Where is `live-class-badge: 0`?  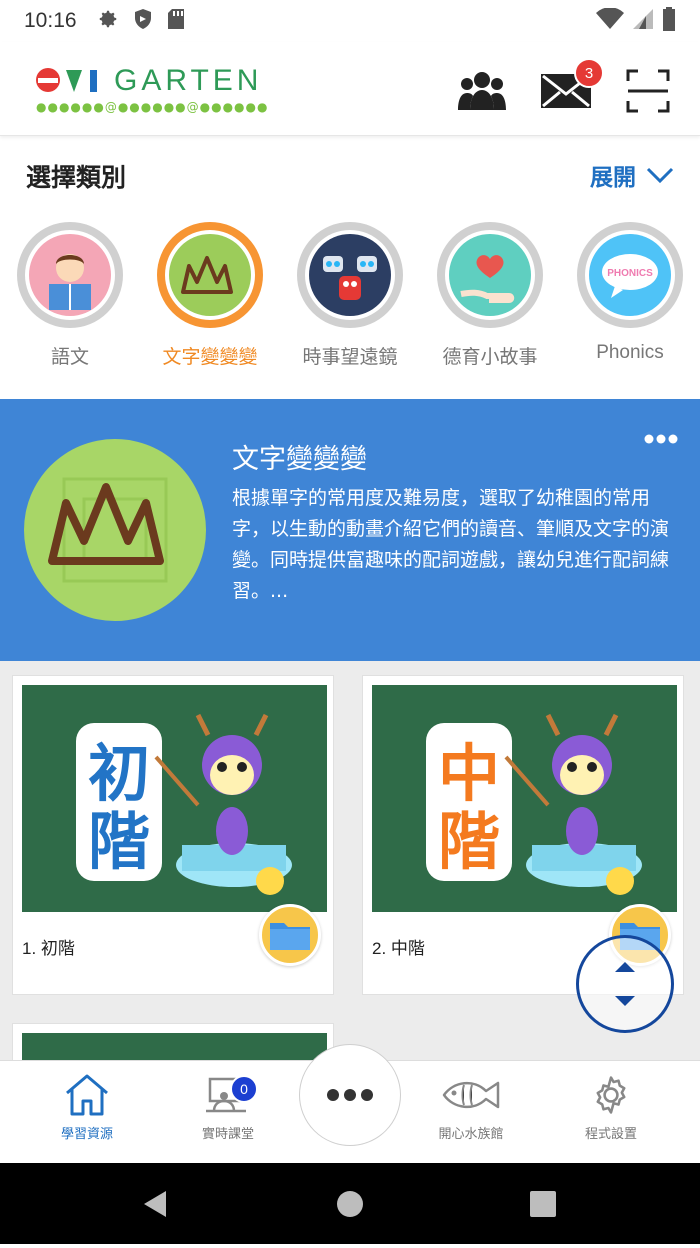
live-class-badge: 0 is located at coordinates (244, 1089).